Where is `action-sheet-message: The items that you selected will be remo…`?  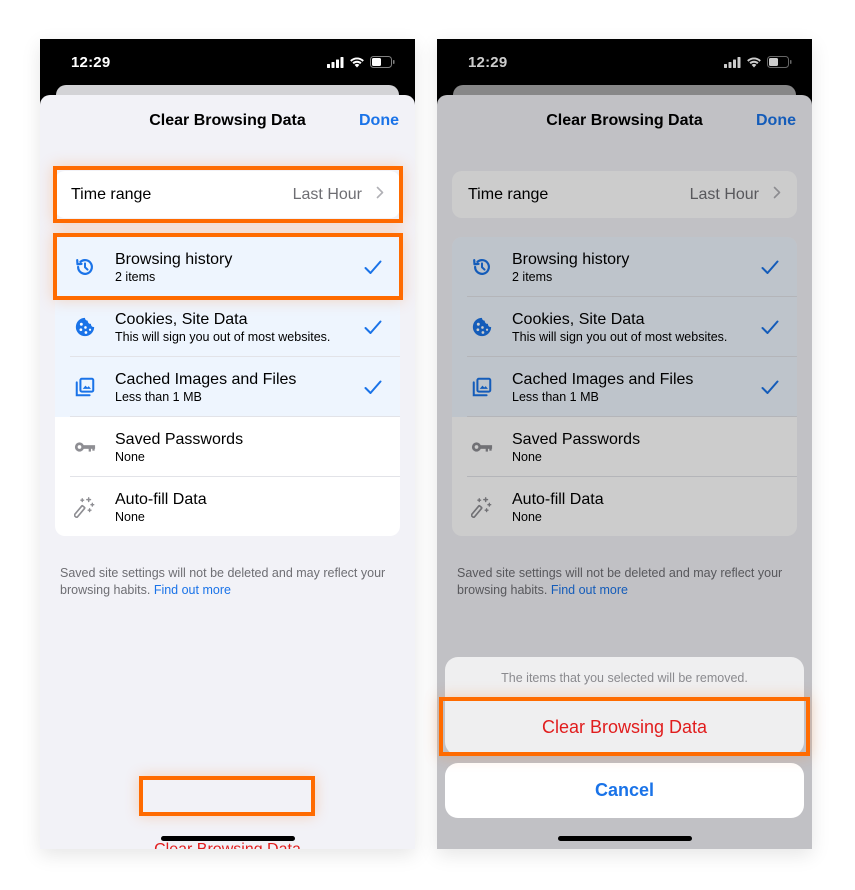
action-sheet-message: The items that you selected will be remo… is located at coordinates (624, 678).